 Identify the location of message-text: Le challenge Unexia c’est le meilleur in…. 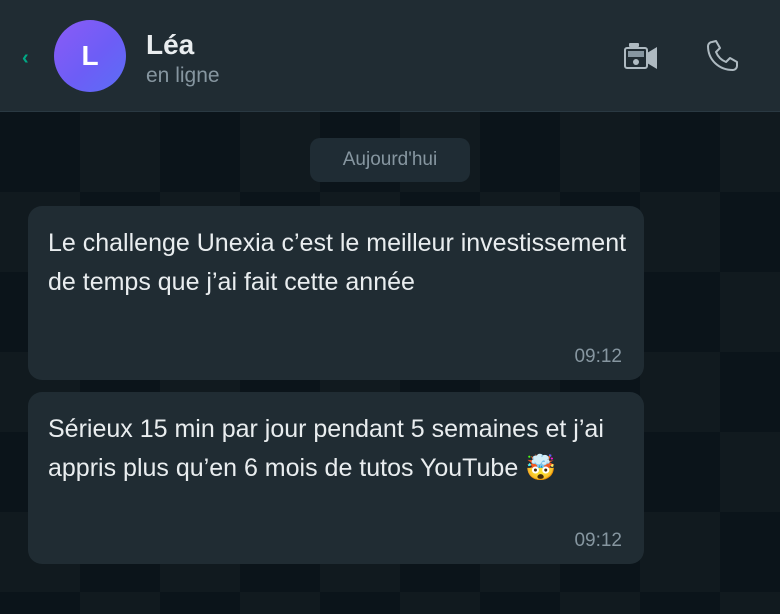
(337, 262).